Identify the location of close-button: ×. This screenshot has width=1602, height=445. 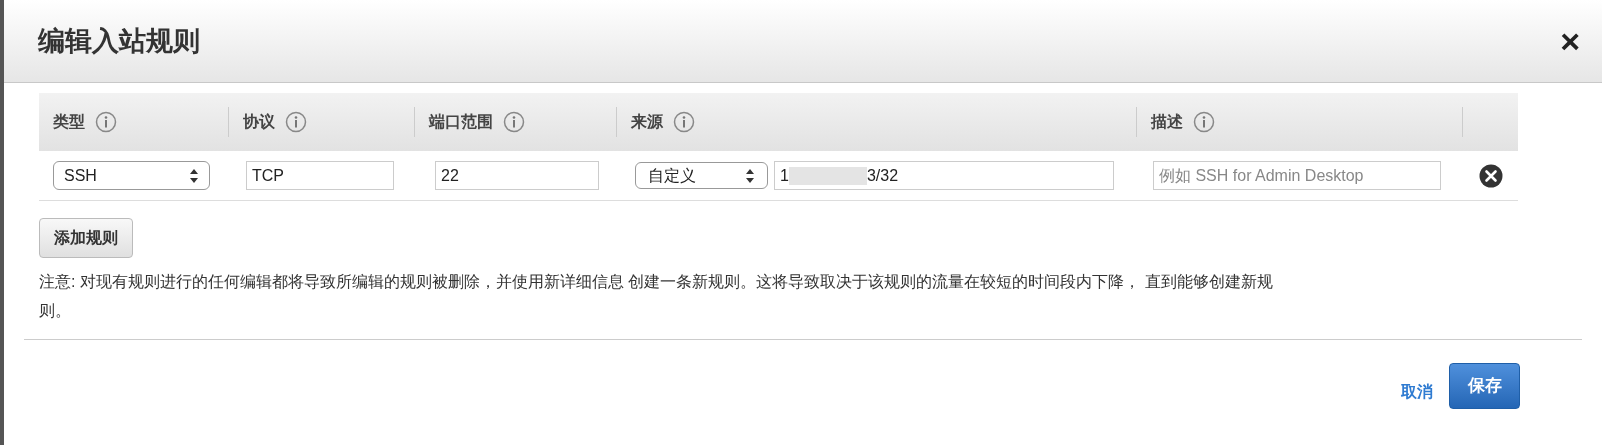
(1570, 41).